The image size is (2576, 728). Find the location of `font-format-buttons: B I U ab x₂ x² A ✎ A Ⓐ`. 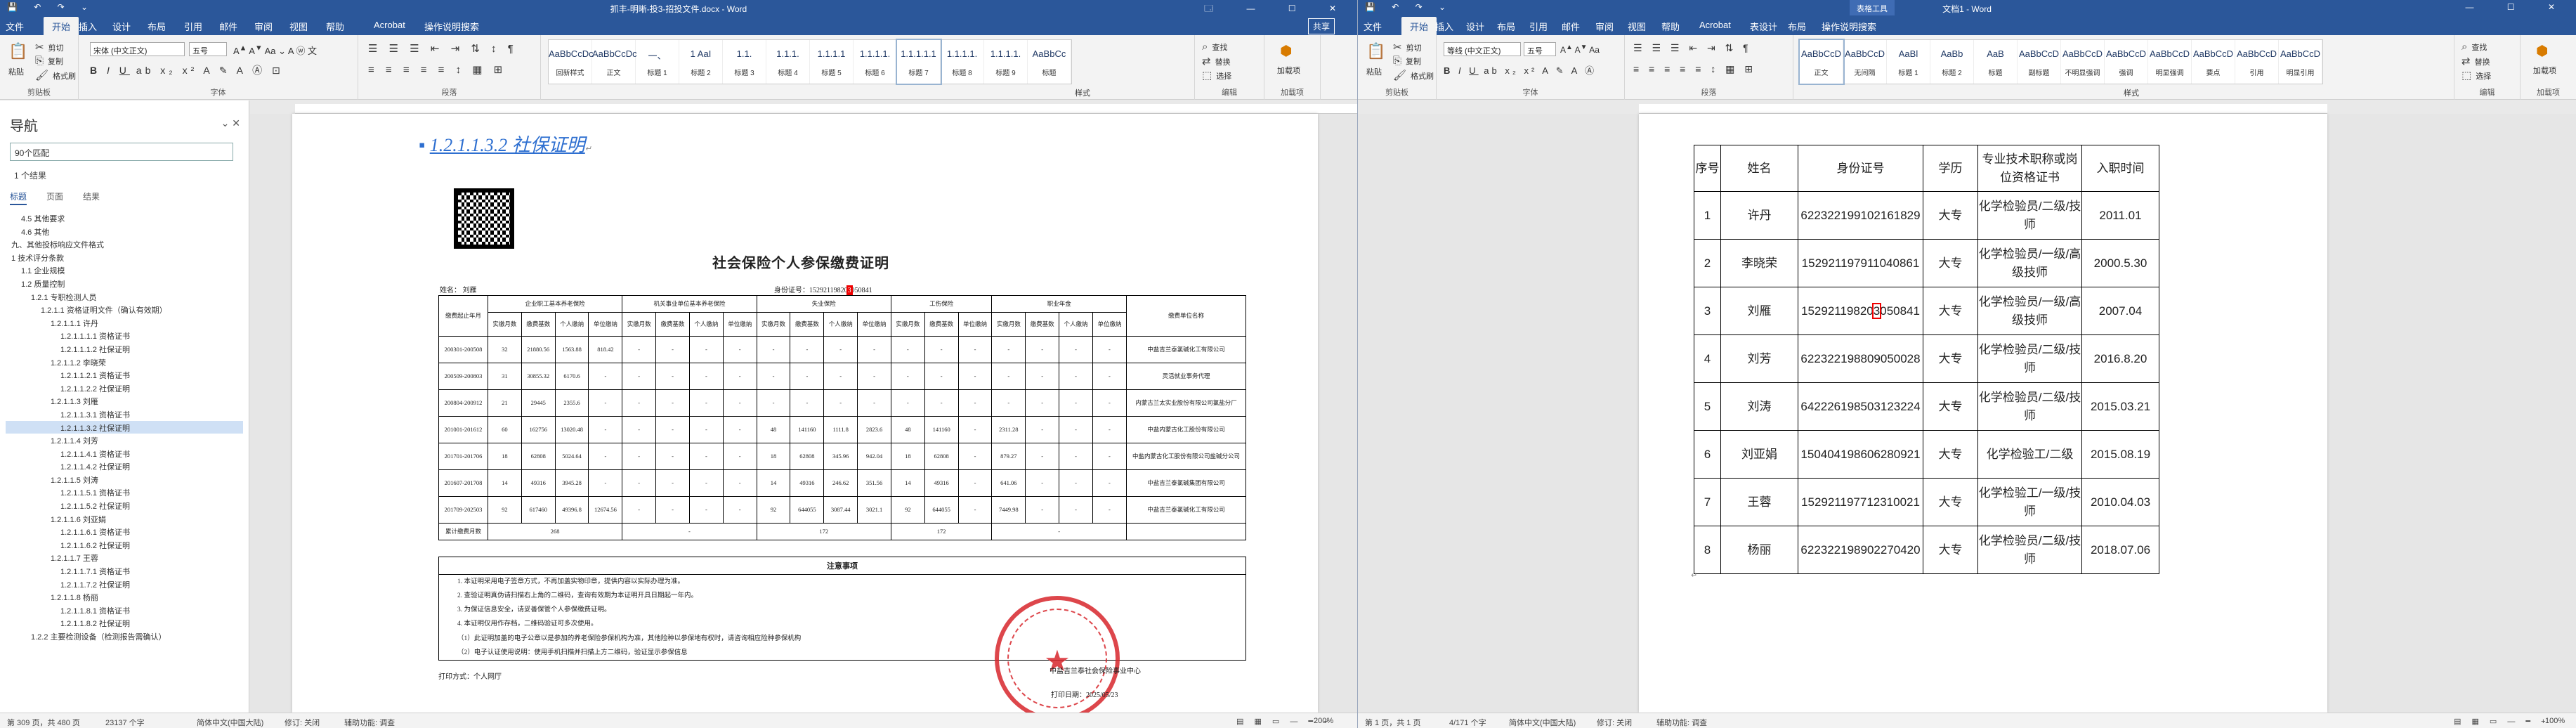

font-format-buttons: B I U ab x₂ x² A ✎ A Ⓐ is located at coordinates (1520, 70).